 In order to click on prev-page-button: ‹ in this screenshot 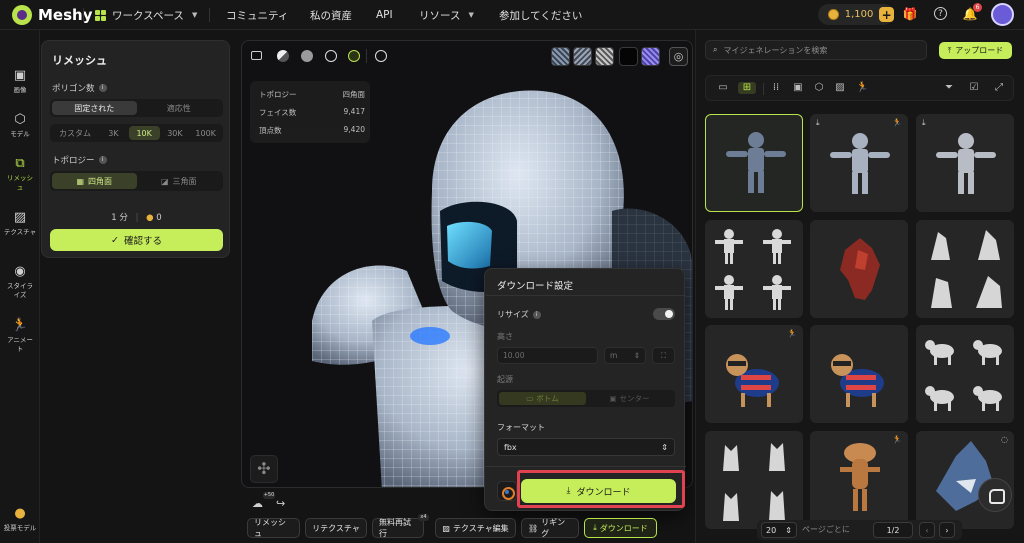, I will do `click(927, 530)`.